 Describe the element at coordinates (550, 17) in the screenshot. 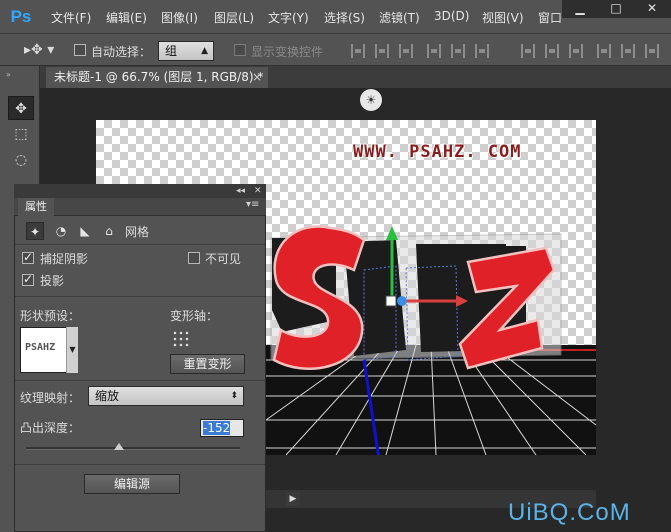

I see `menu-window: 窗口` at that location.